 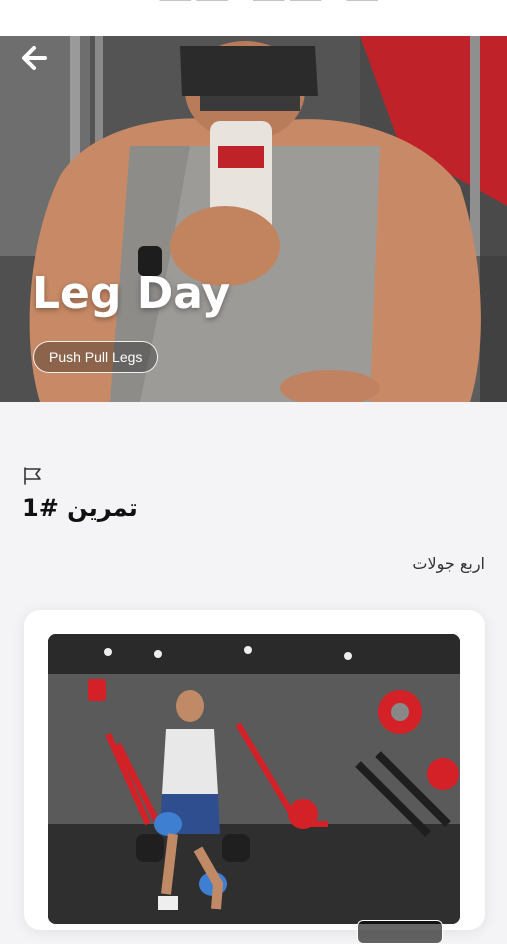 I want to click on back-button, so click(x=34, y=58).